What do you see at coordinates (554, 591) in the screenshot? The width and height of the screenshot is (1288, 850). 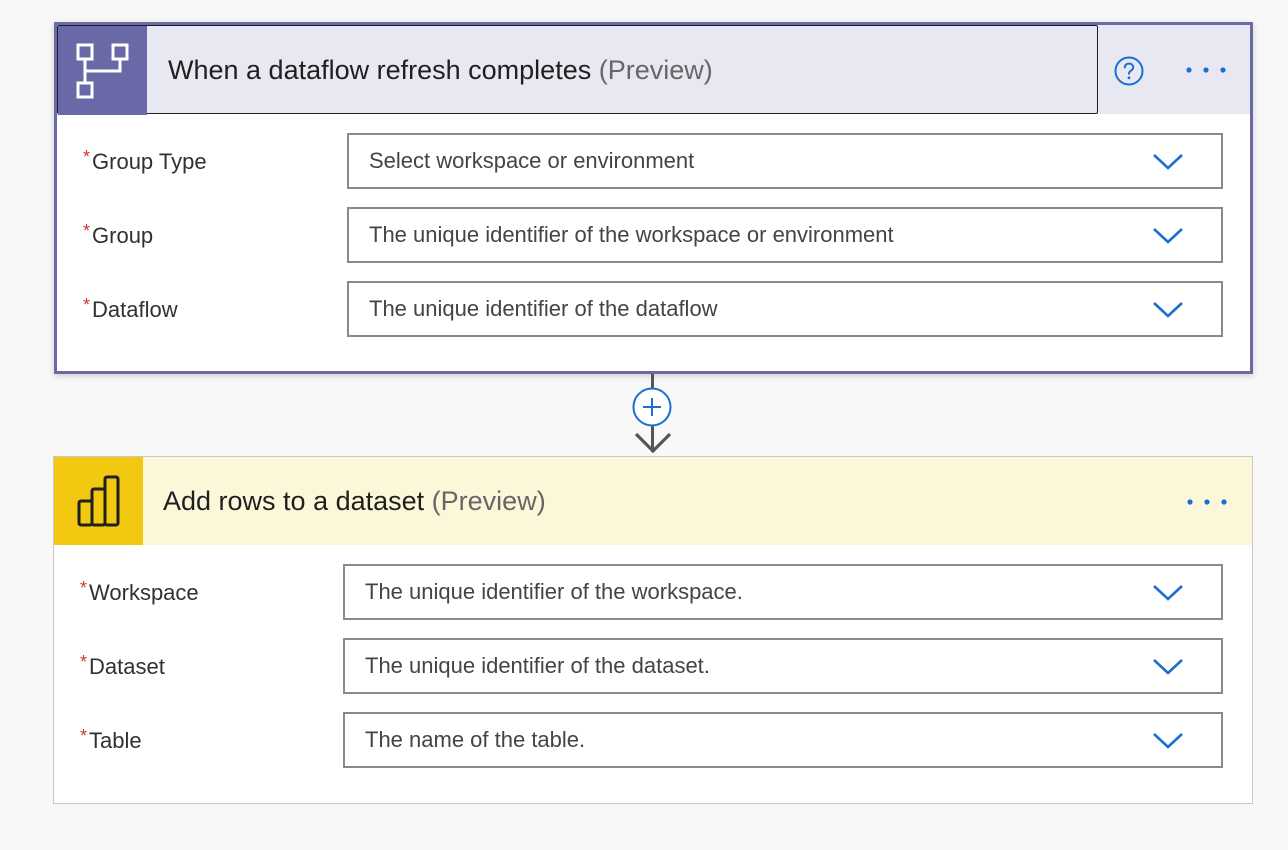 I see `workspace-placeholder: The unique identifier of the workspace.` at bounding box center [554, 591].